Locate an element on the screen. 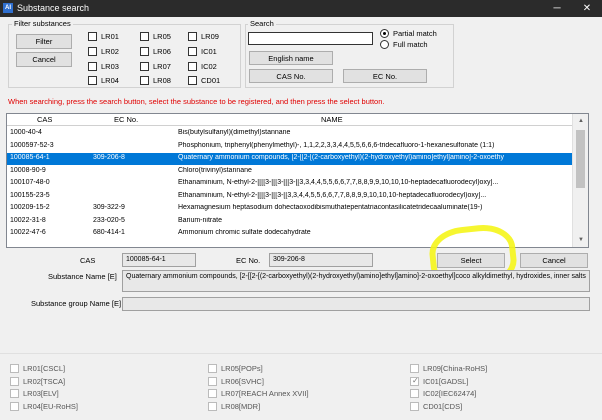  checkbox-label: LR04[EU-RoHS] is located at coordinates (51, 406).